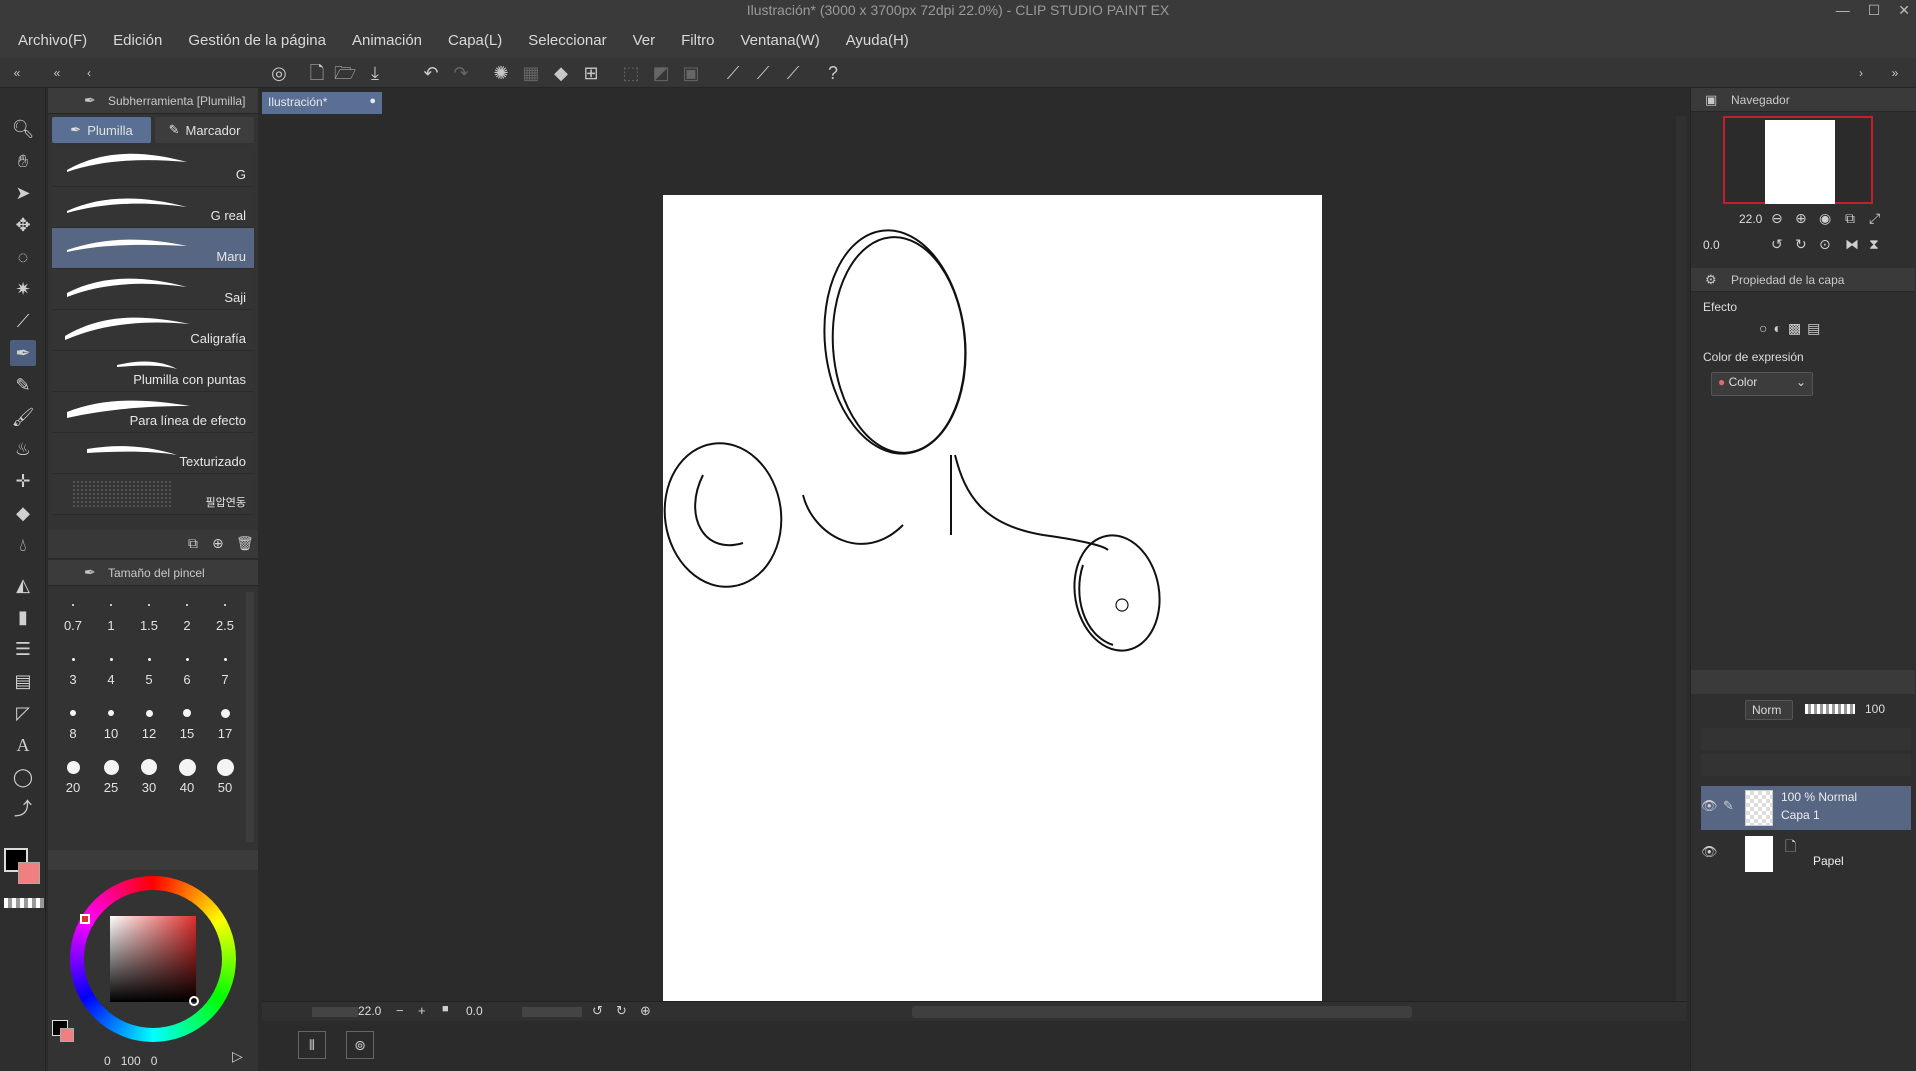 Image resolution: width=1916 pixels, height=1071 pixels. I want to click on ruler-snap-icon: ⟋, so click(733, 73).